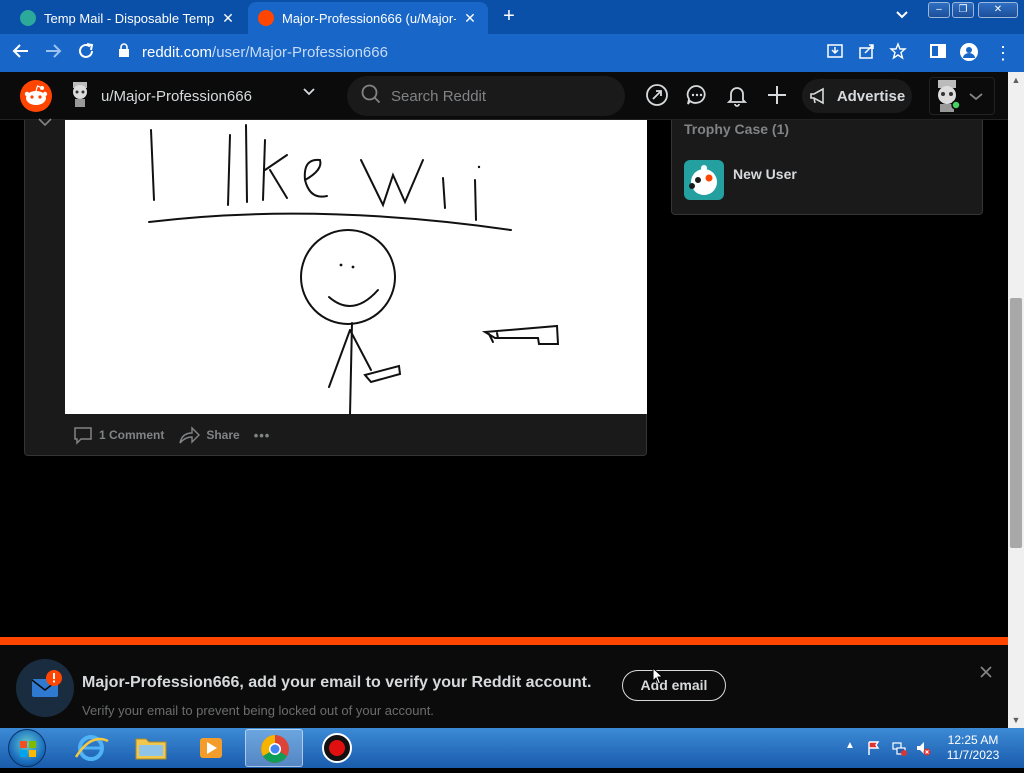 This screenshot has width=1024, height=773. I want to click on popular-icon, so click(658, 96).